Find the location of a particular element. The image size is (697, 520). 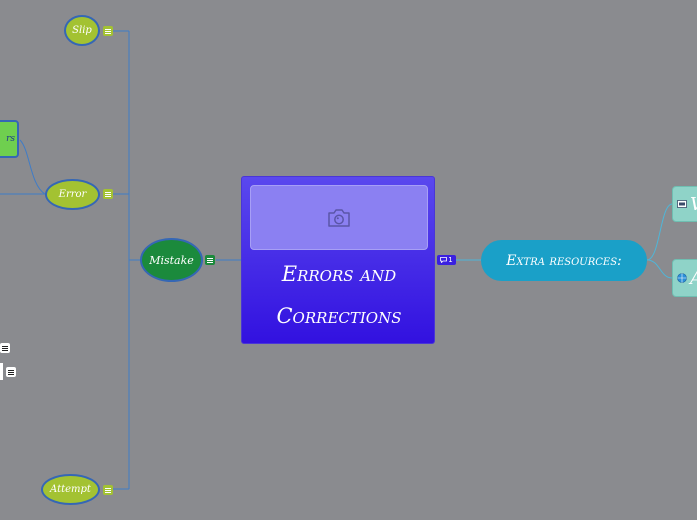

slip-node: Slip is located at coordinates (82, 30).